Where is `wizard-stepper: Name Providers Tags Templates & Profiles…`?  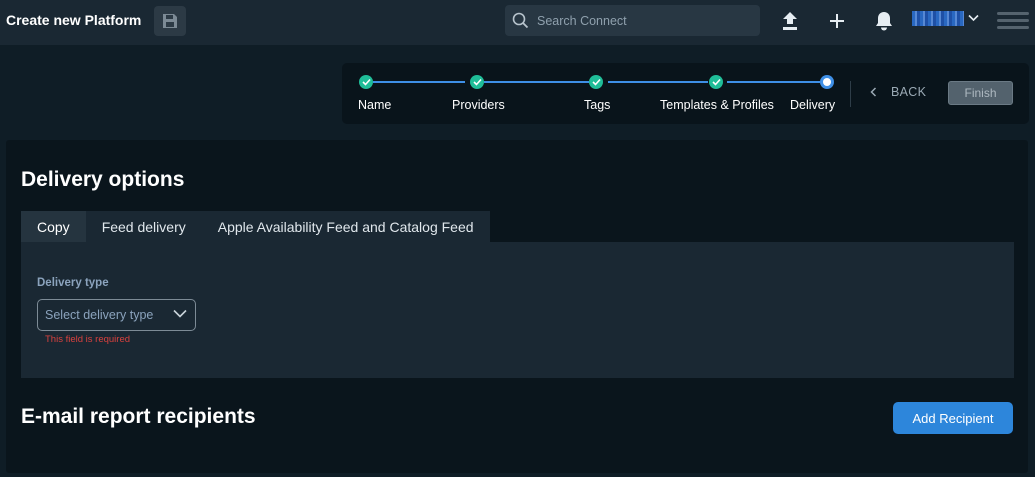 wizard-stepper: Name Providers Tags Templates & Profiles… is located at coordinates (685, 93).